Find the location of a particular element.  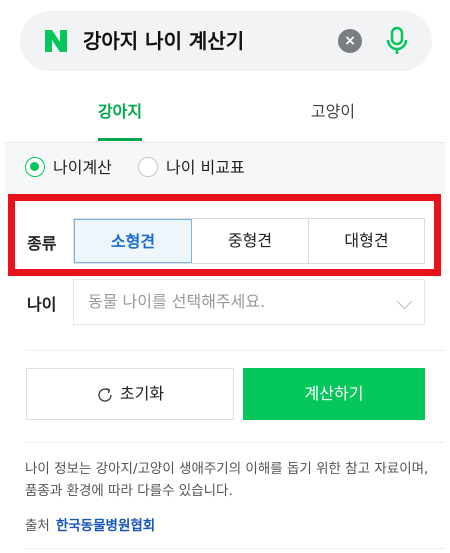

source-link: 한국동물병원협회 is located at coordinates (105, 526).